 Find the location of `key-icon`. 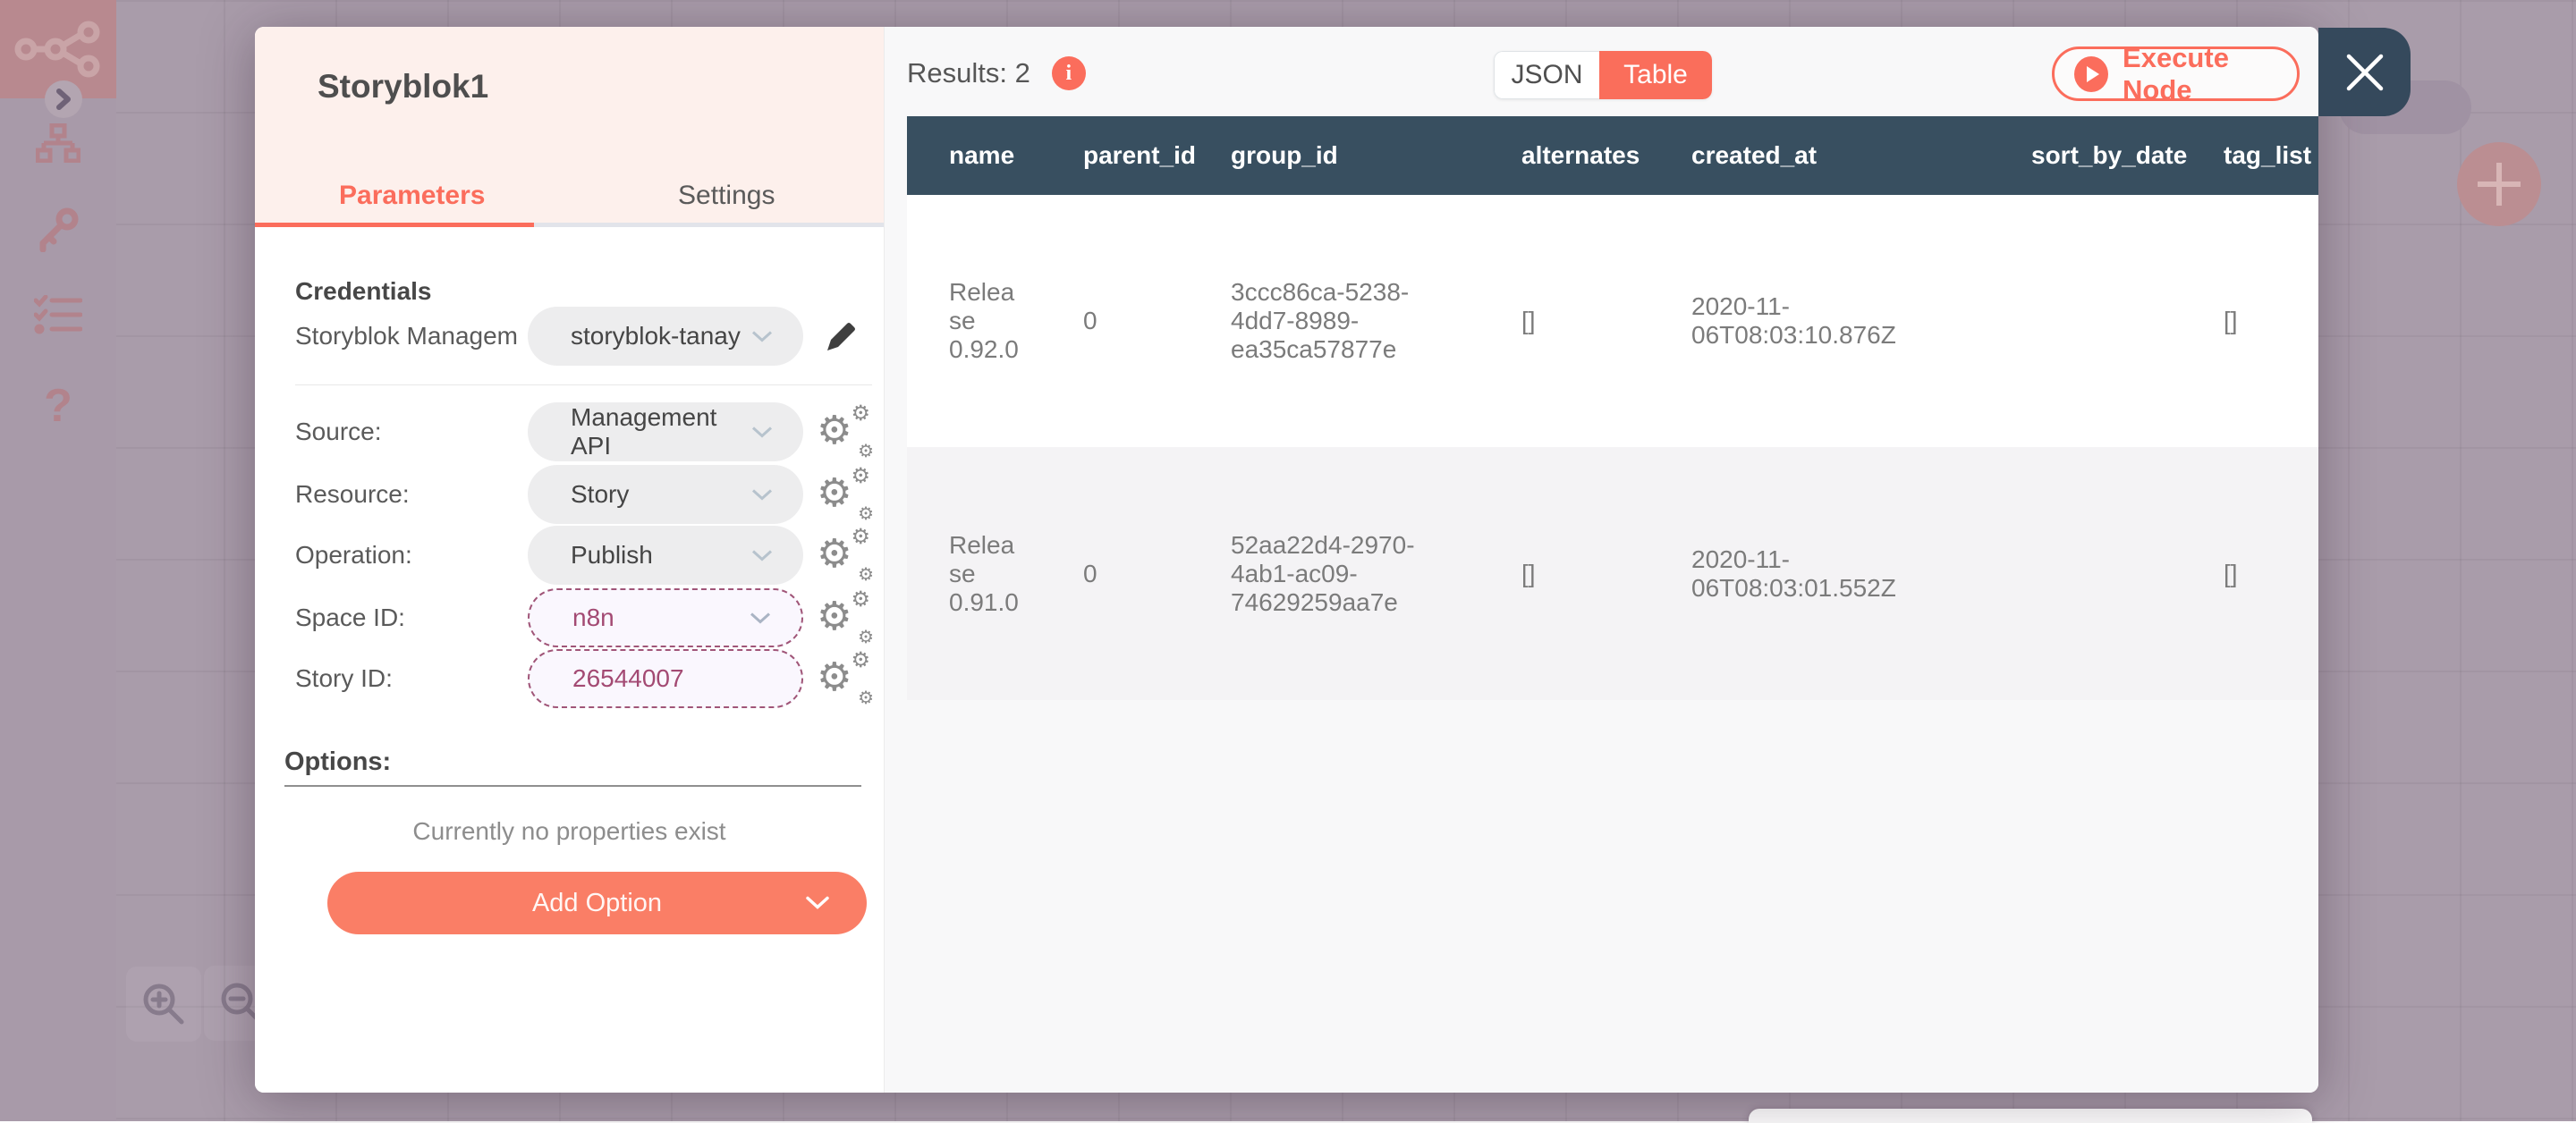

key-icon is located at coordinates (58, 229).